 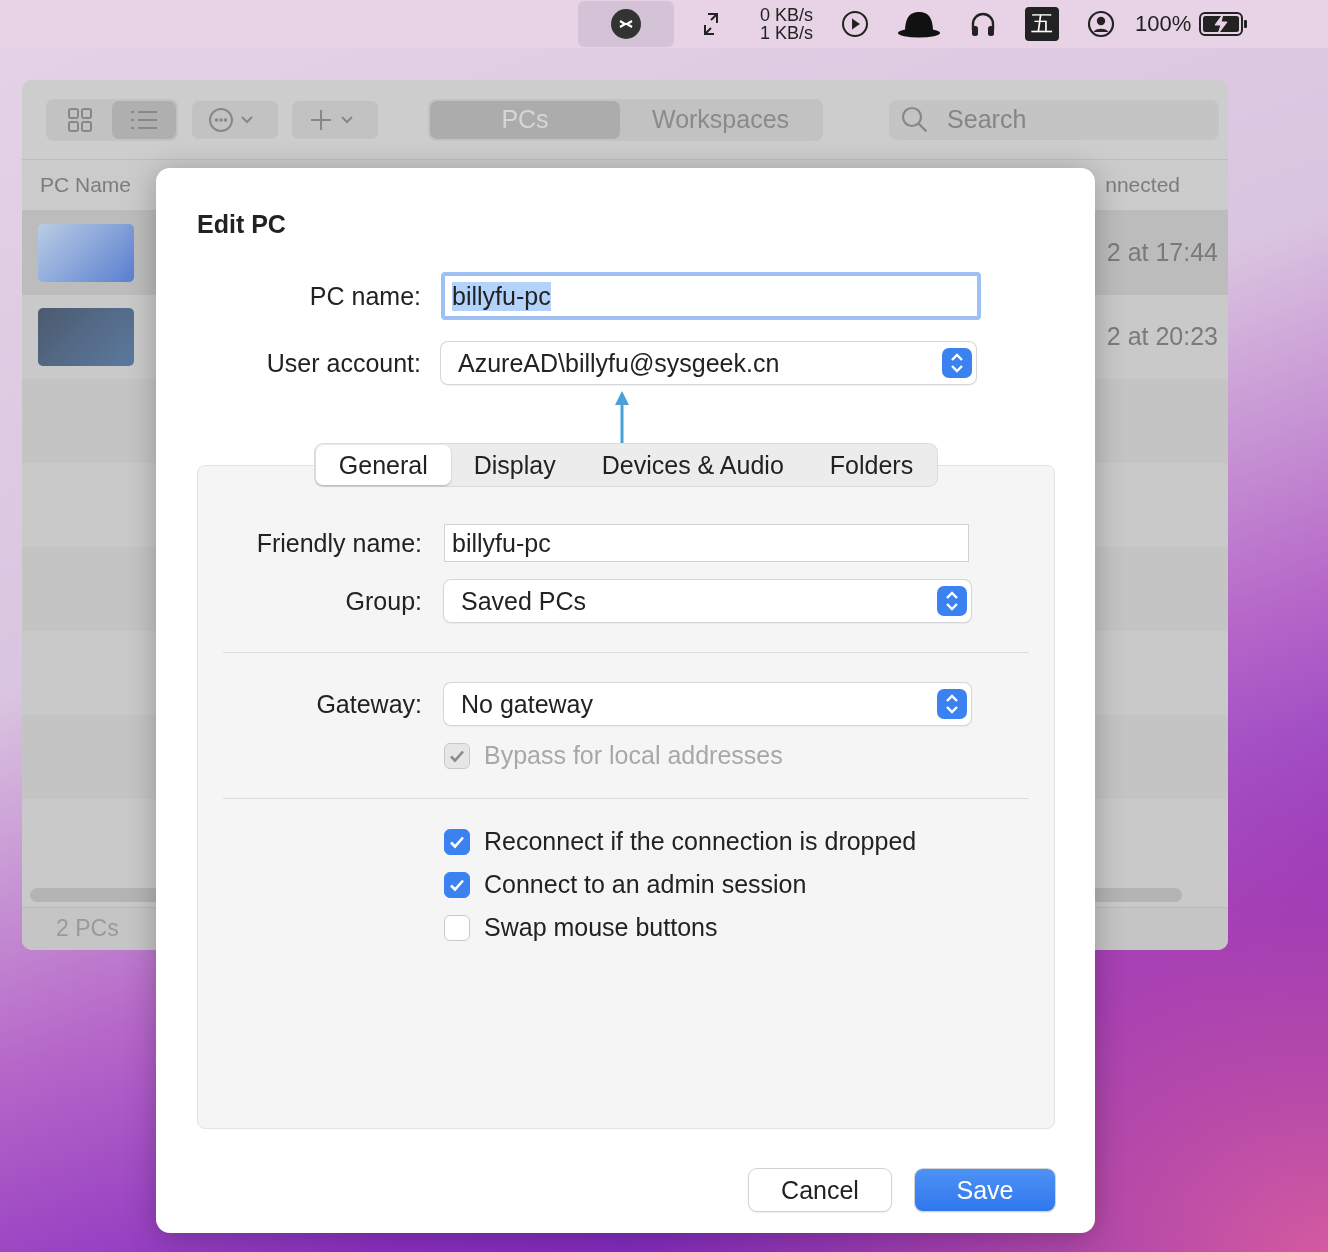 I want to click on save-button: Save, so click(x=985, y=1190).